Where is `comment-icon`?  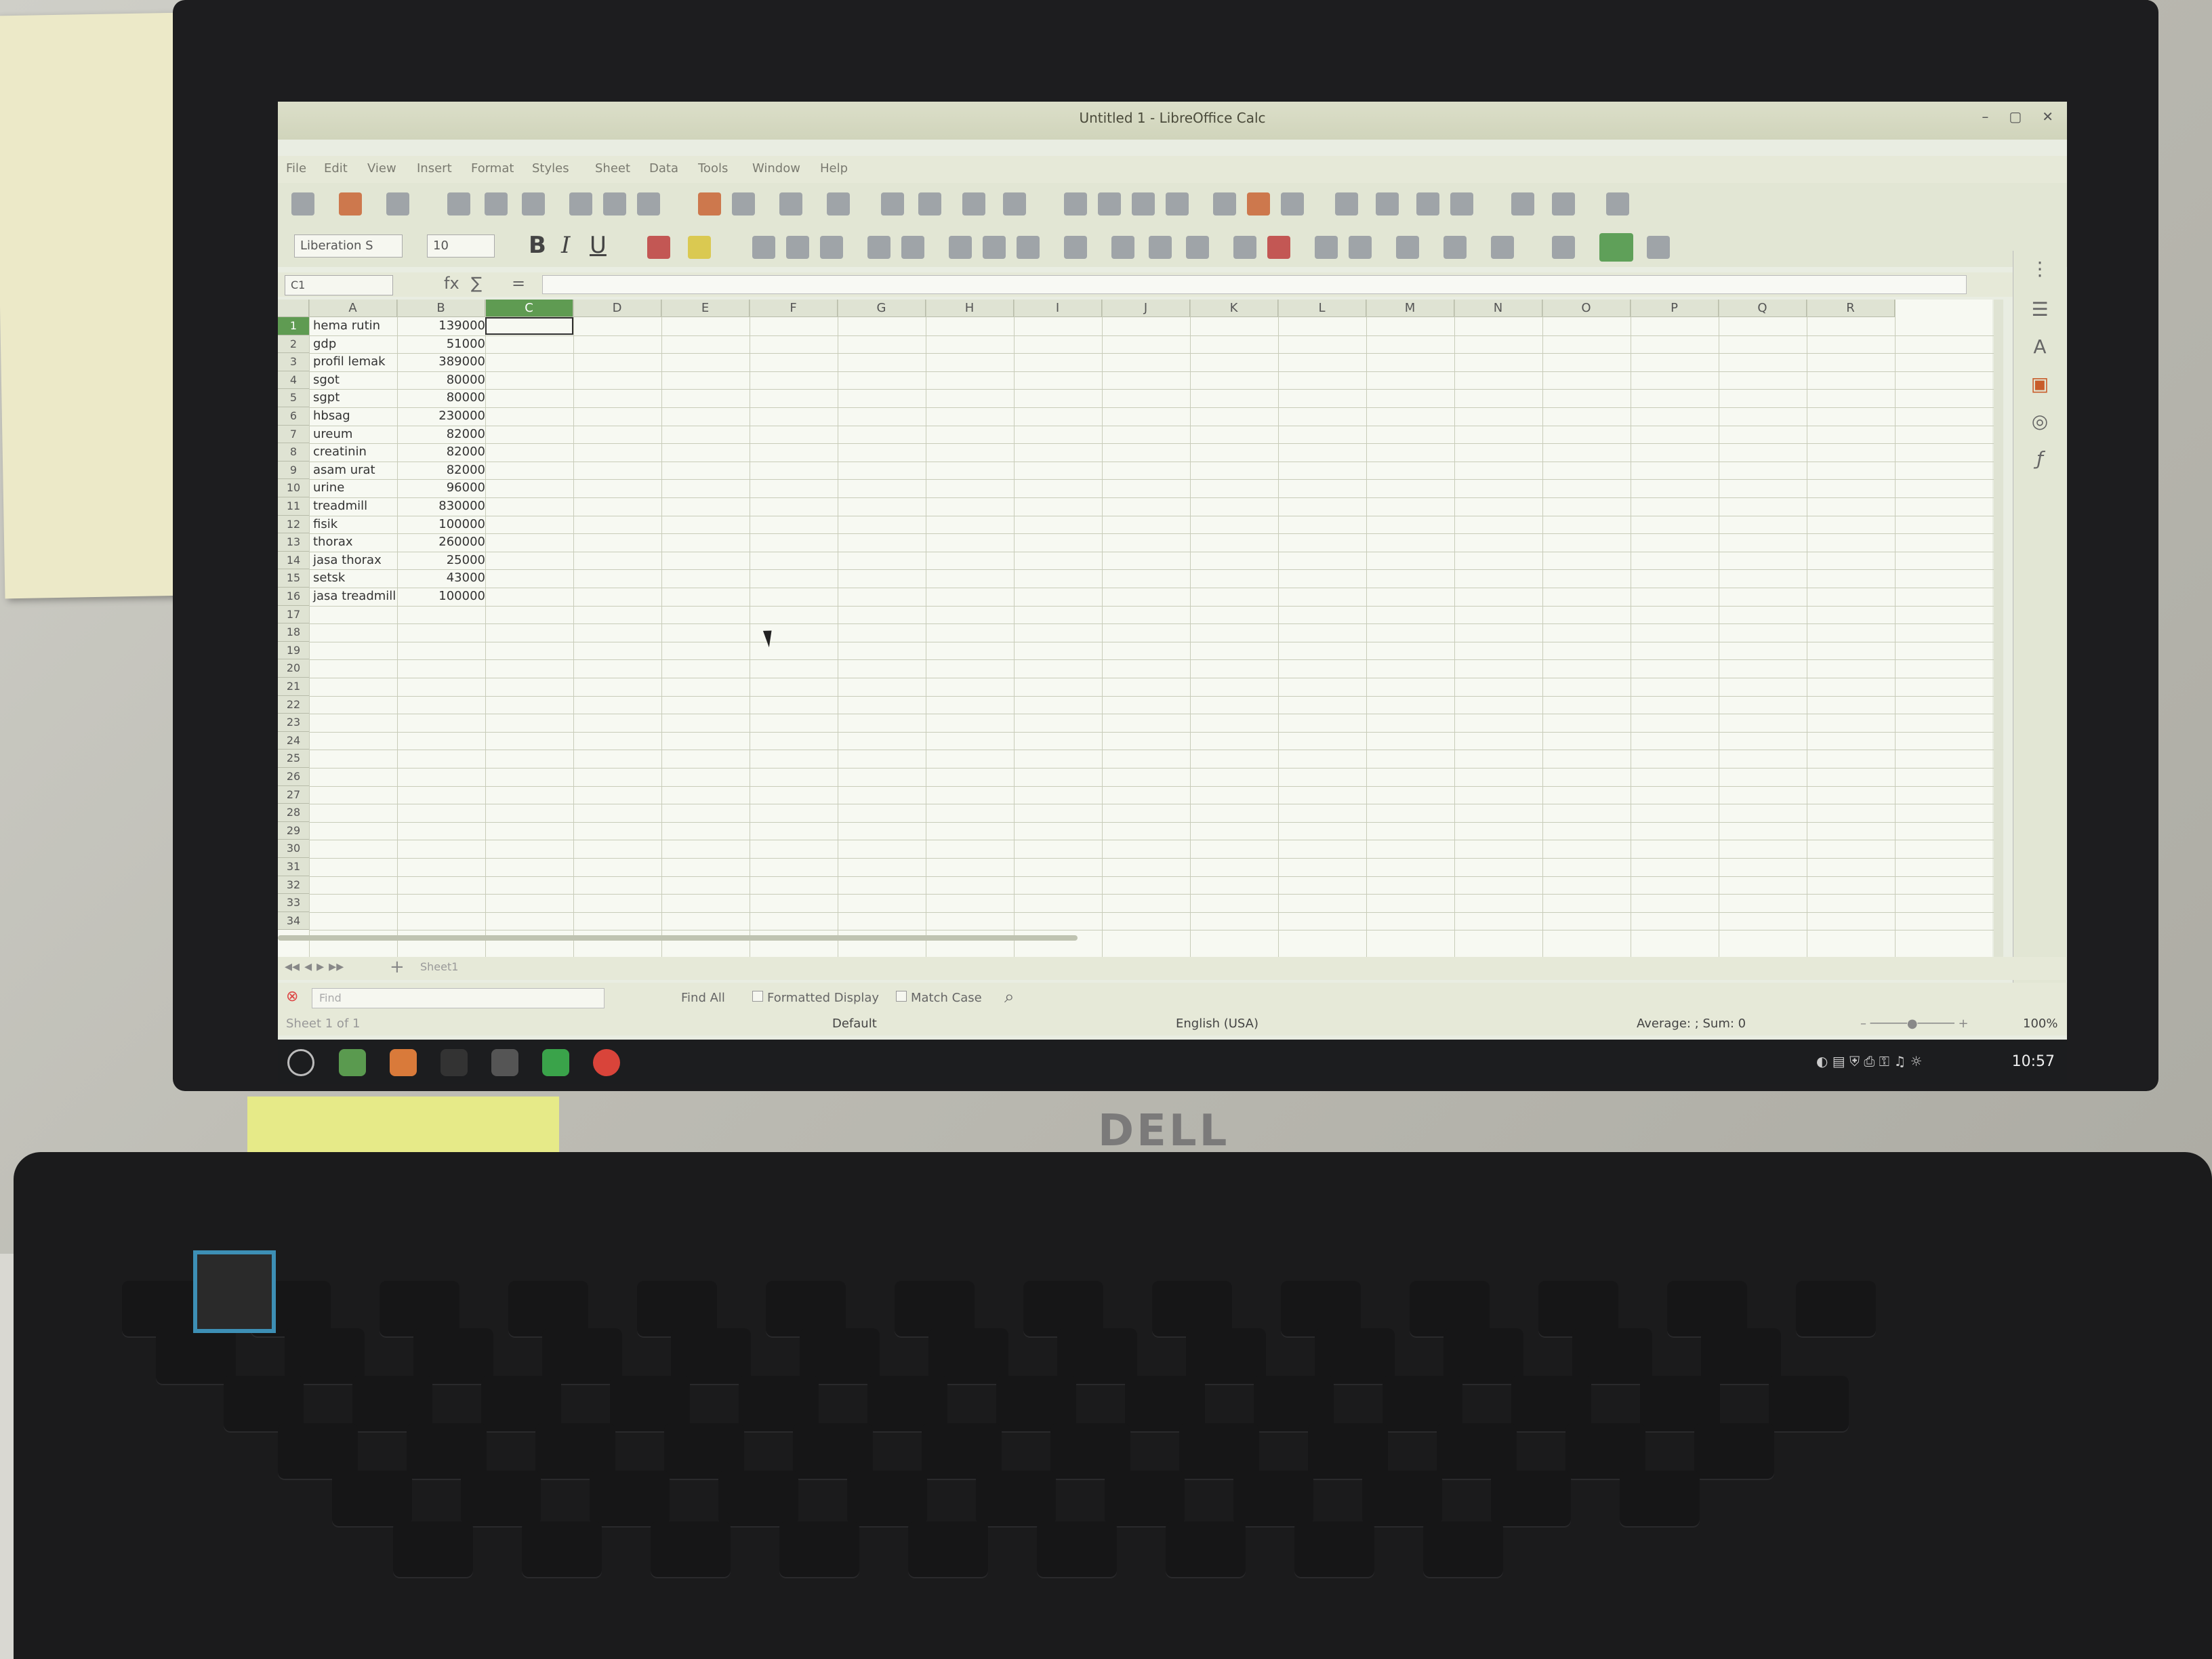
comment-icon is located at coordinates (1428, 204).